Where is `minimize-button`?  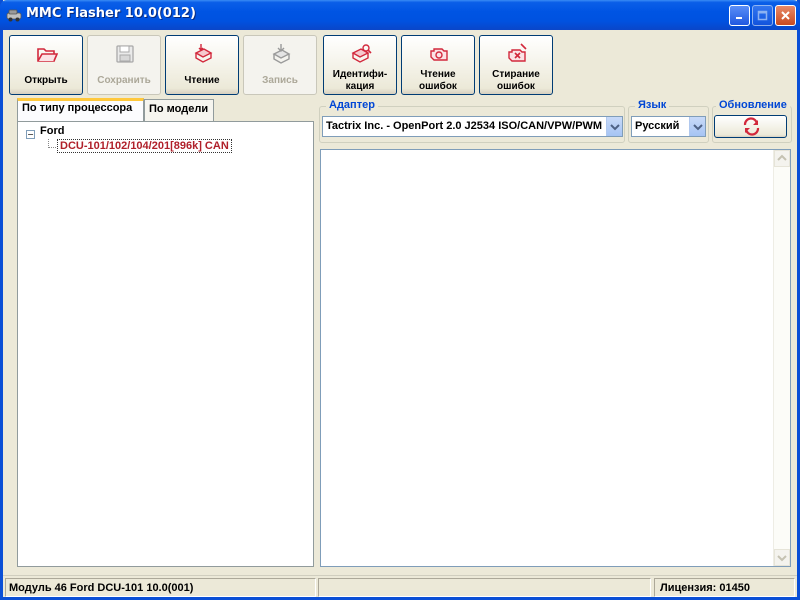 minimize-button is located at coordinates (739, 15).